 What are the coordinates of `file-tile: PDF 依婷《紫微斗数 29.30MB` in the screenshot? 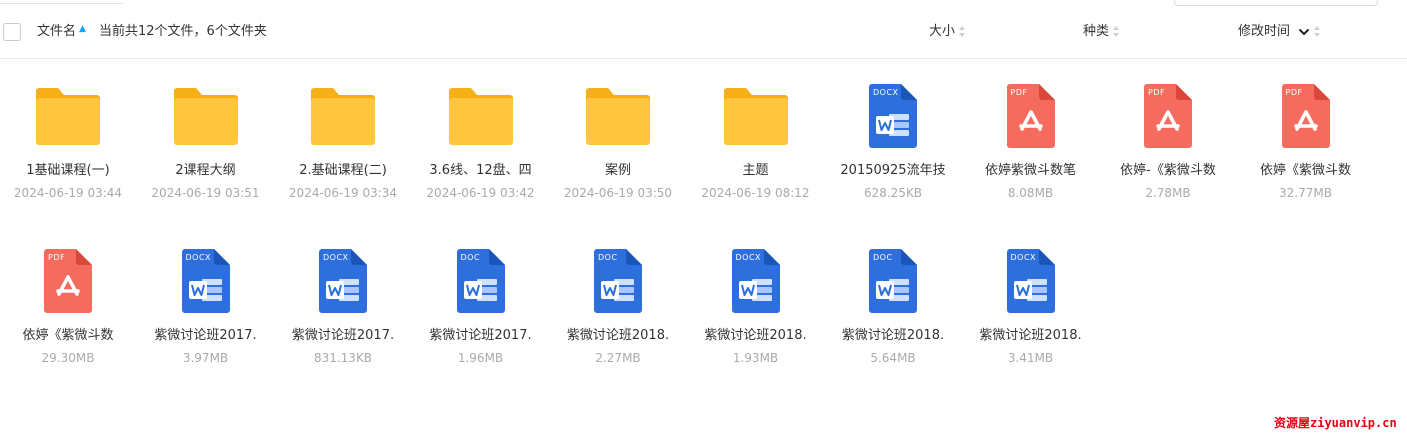 It's located at (68, 313).